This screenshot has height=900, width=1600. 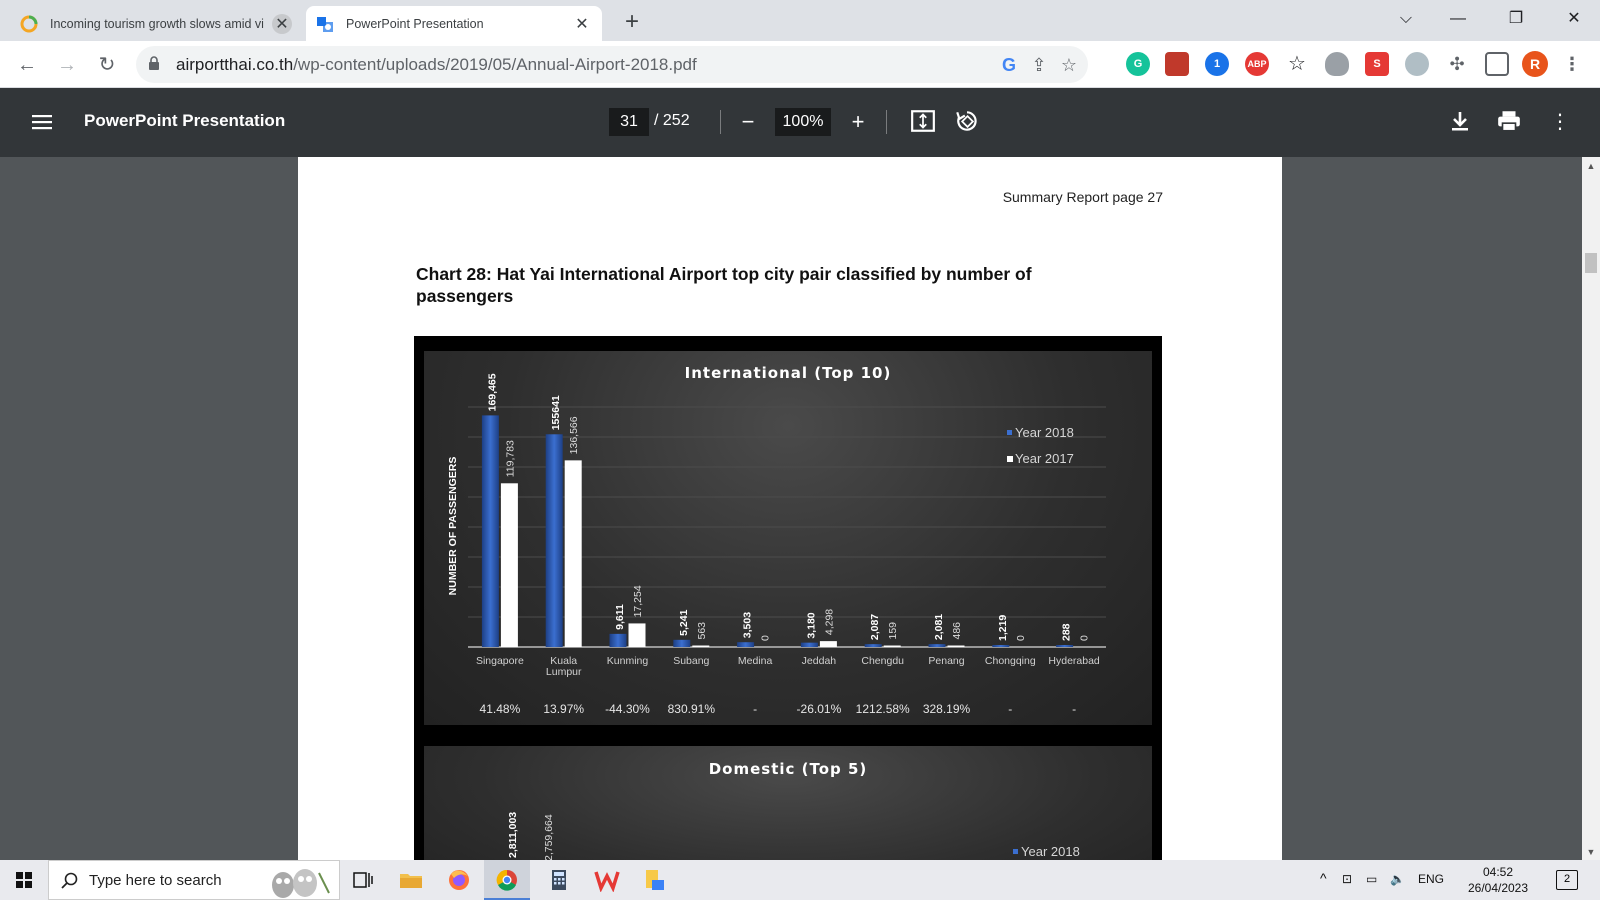 What do you see at coordinates (1297, 64) in the screenshot?
I see `star-extension-icon: ☆` at bounding box center [1297, 64].